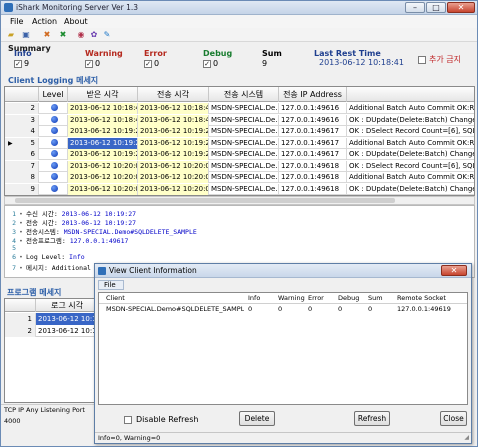 The height and width of the screenshot is (447, 478). Describe the element at coordinates (461, 7) in the screenshot. I see `close-button: ✕` at that location.